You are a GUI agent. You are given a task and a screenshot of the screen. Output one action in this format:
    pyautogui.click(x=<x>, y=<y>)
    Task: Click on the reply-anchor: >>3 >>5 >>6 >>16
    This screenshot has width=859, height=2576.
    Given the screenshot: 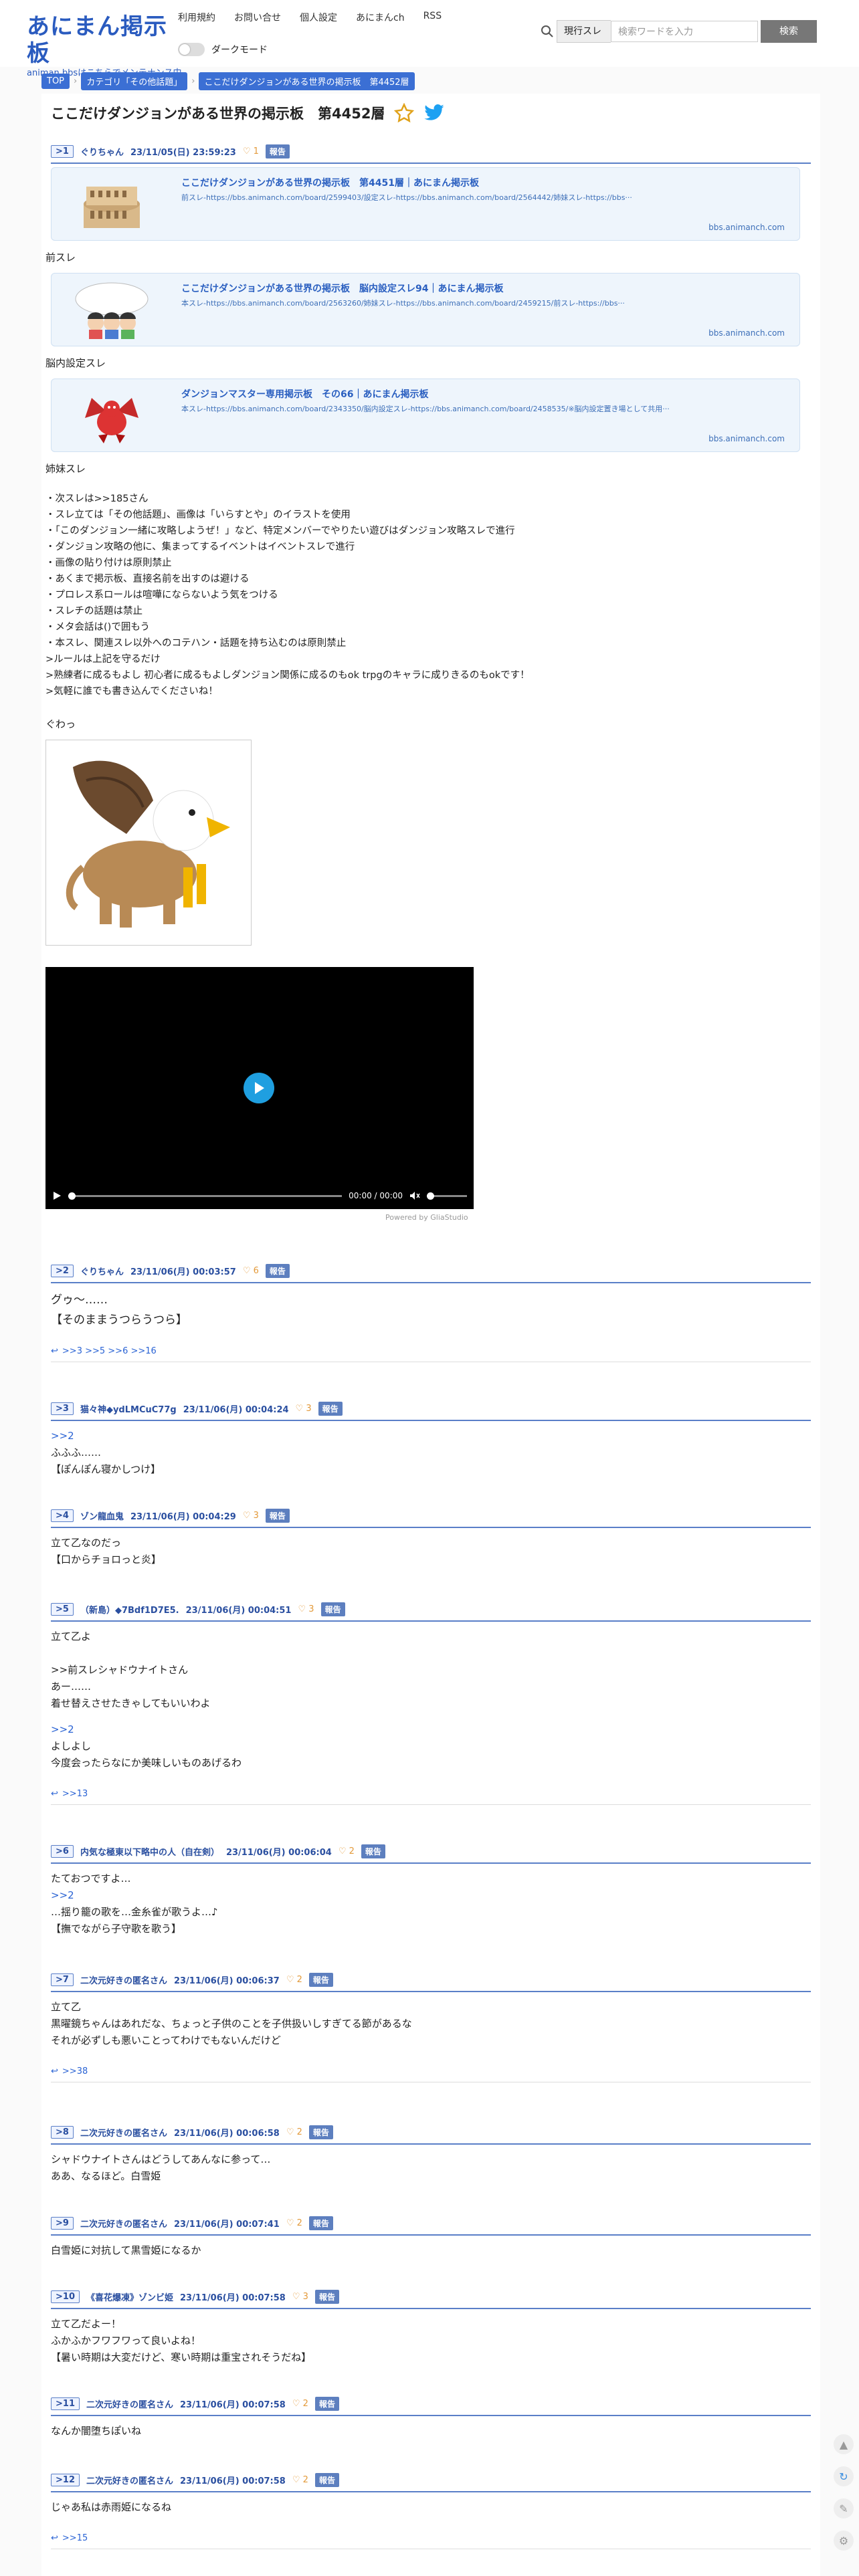 What is the action you would take?
    pyautogui.click(x=109, y=1351)
    